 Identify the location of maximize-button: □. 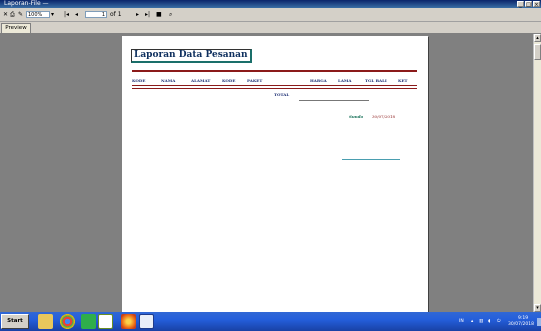
(528, 4).